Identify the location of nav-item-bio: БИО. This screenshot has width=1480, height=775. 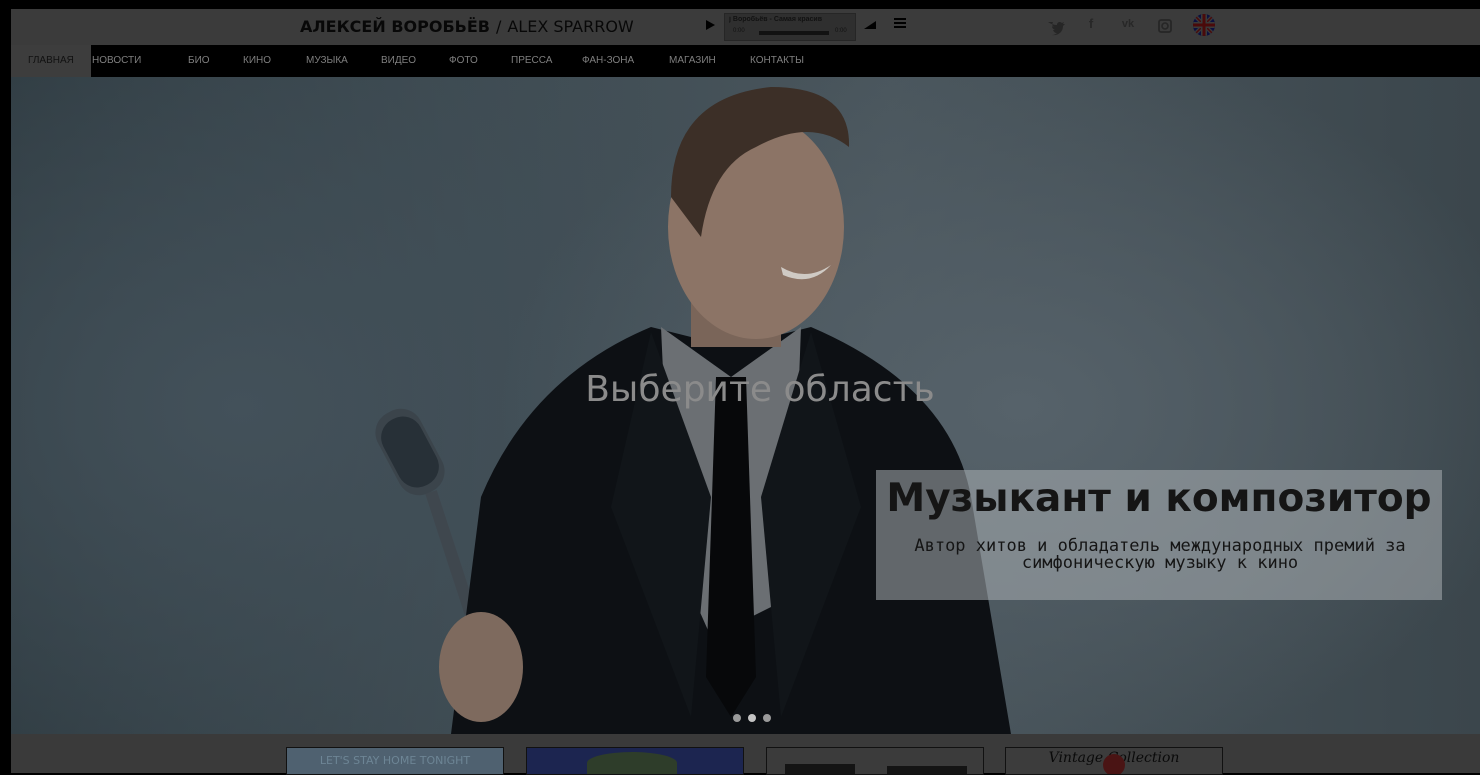
(199, 61).